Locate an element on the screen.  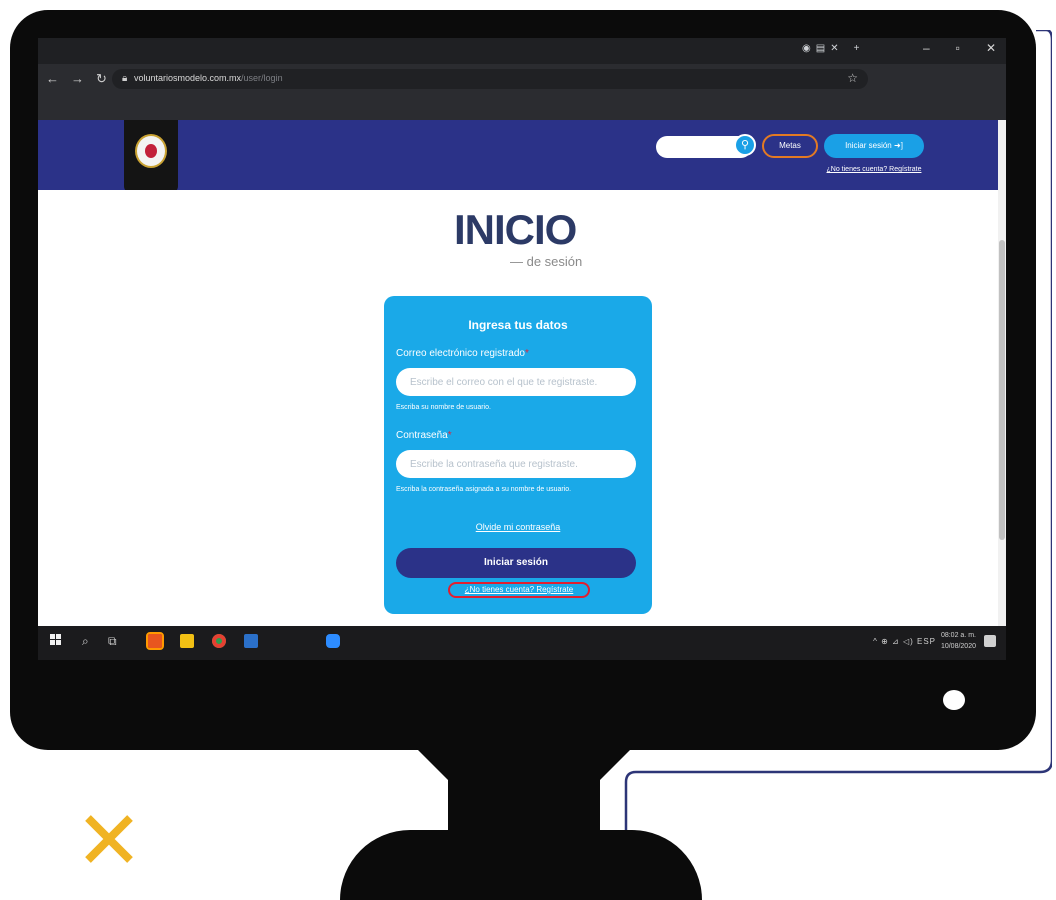
email-label-text: Correo electrónico registrado is located at coordinates (460, 353).